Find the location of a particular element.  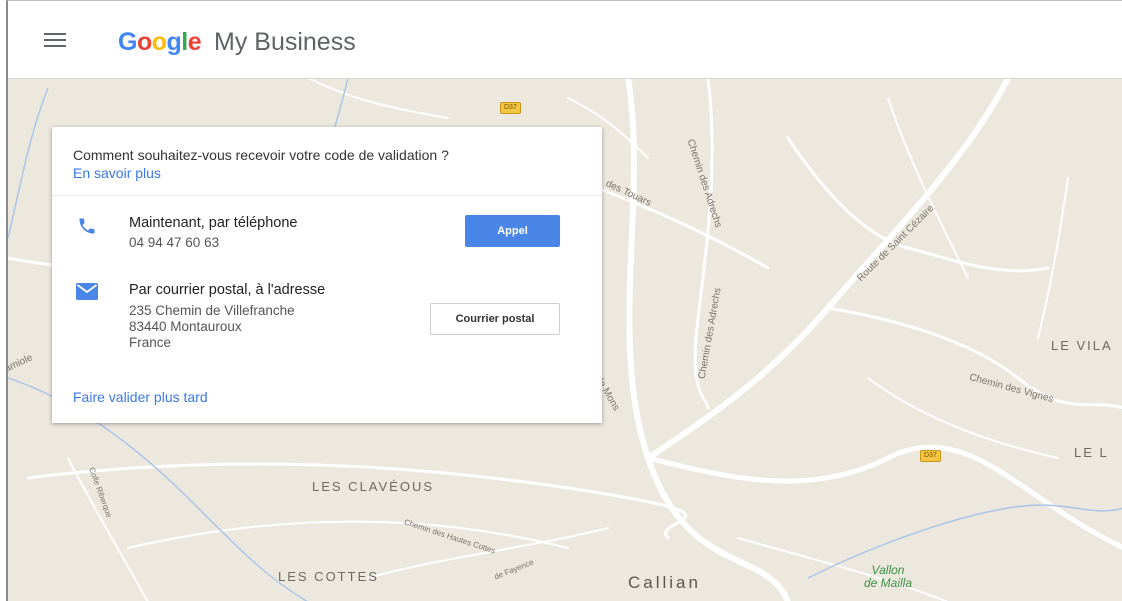

address-line: 235 Chemin de Villefranche is located at coordinates (212, 310).